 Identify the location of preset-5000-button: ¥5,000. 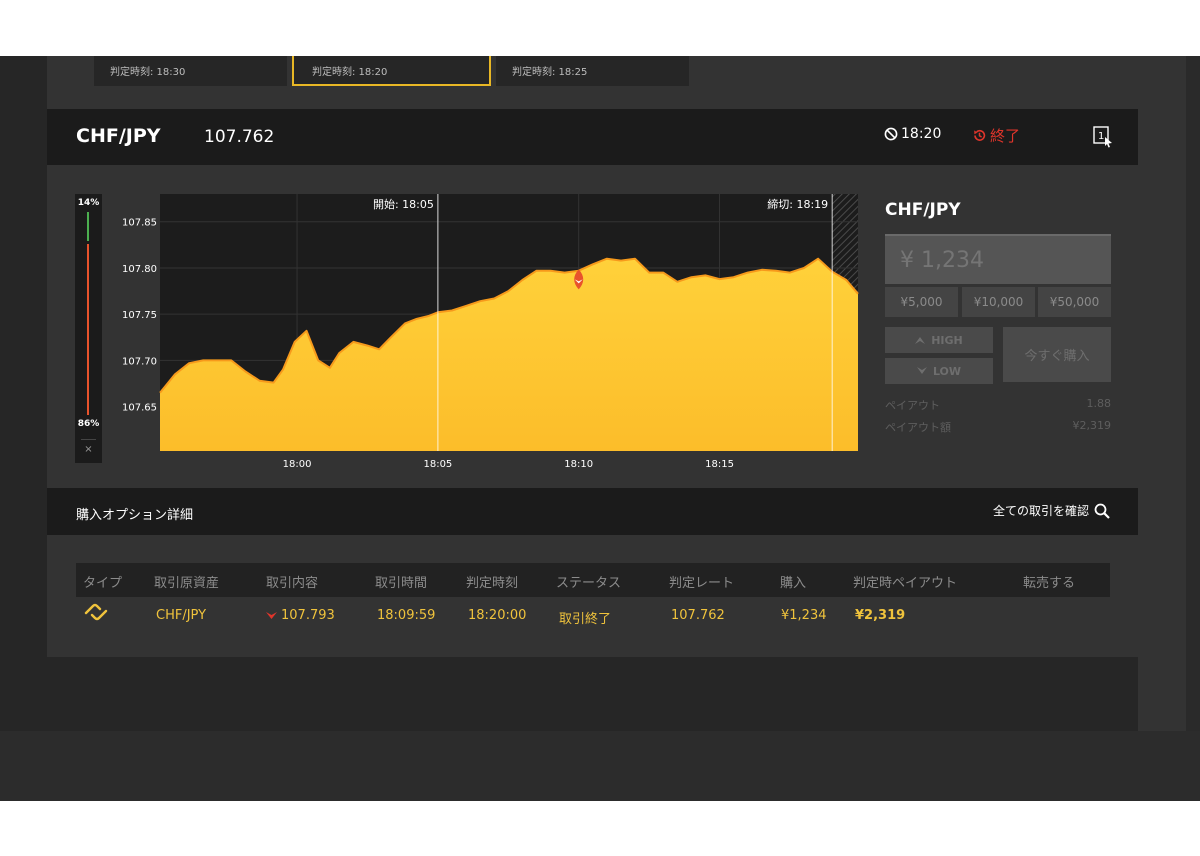
(921, 302).